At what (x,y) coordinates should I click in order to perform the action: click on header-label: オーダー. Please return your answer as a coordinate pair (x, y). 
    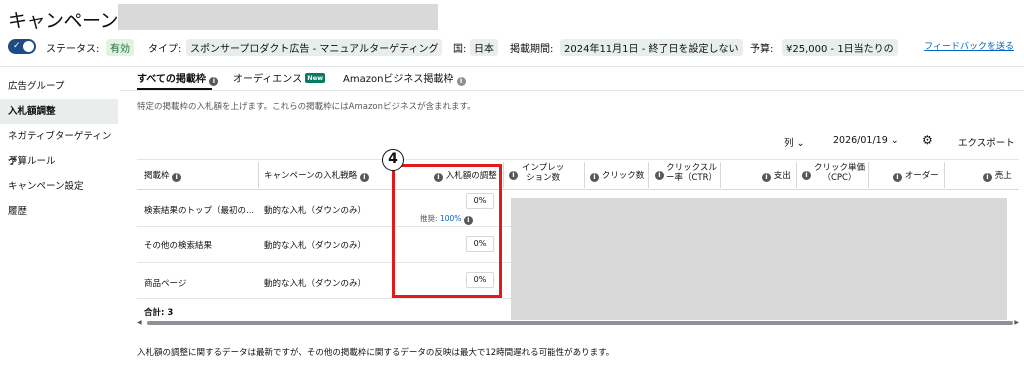
    Looking at the image, I should click on (921, 176).